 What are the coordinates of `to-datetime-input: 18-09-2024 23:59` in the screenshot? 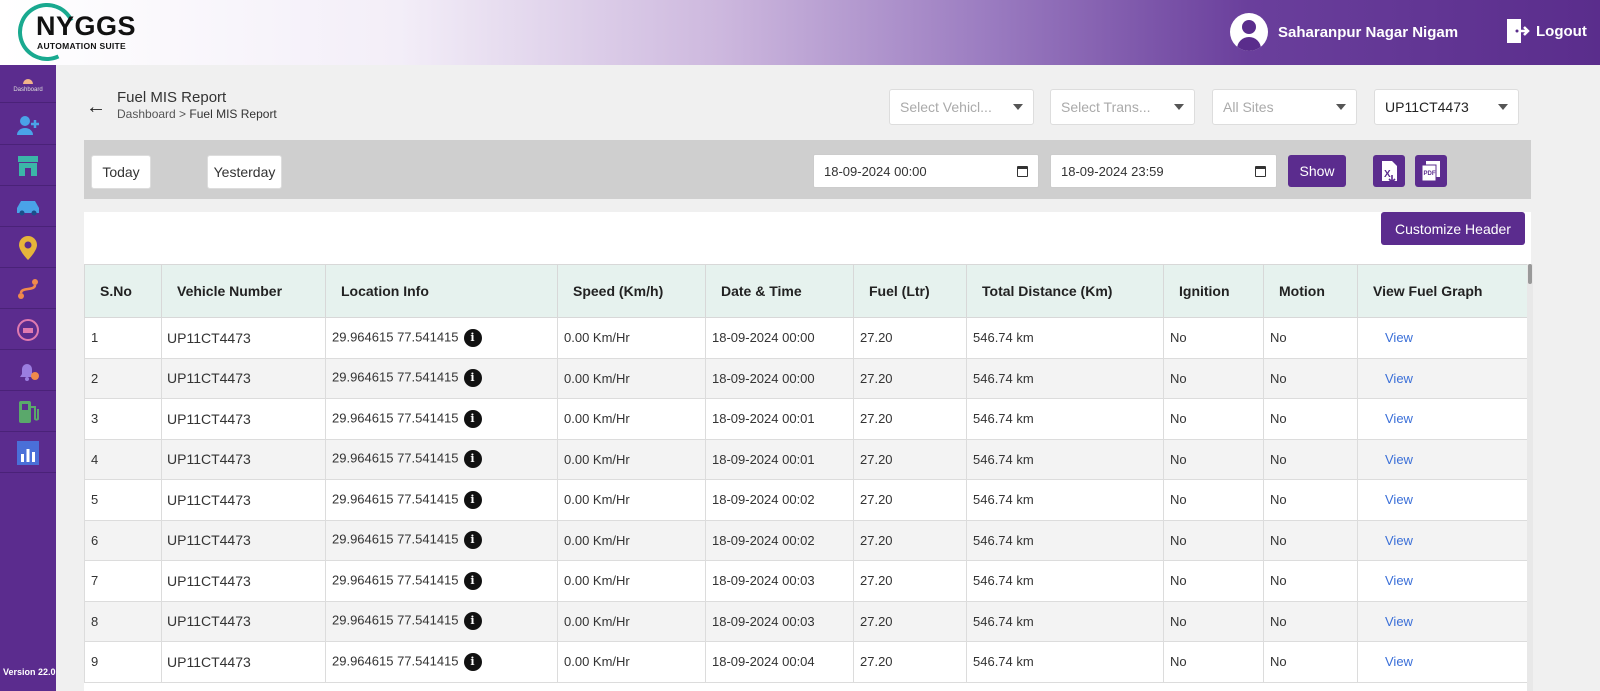 It's located at (1163, 171).